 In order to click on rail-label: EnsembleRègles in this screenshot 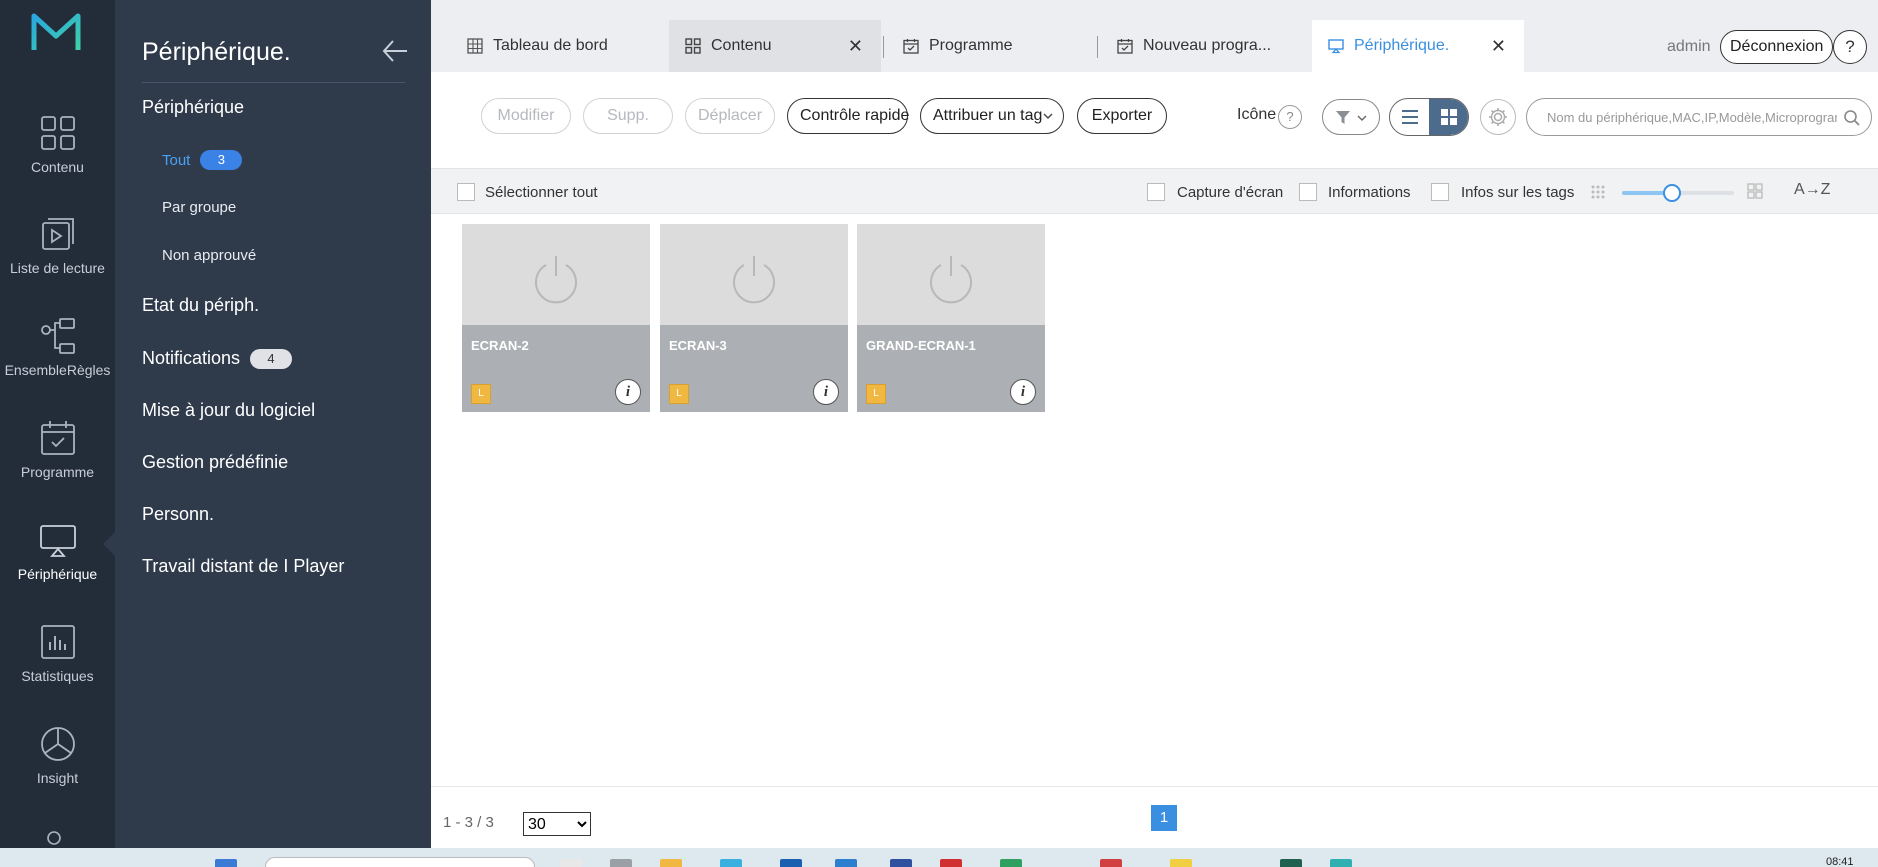, I will do `click(57, 370)`.